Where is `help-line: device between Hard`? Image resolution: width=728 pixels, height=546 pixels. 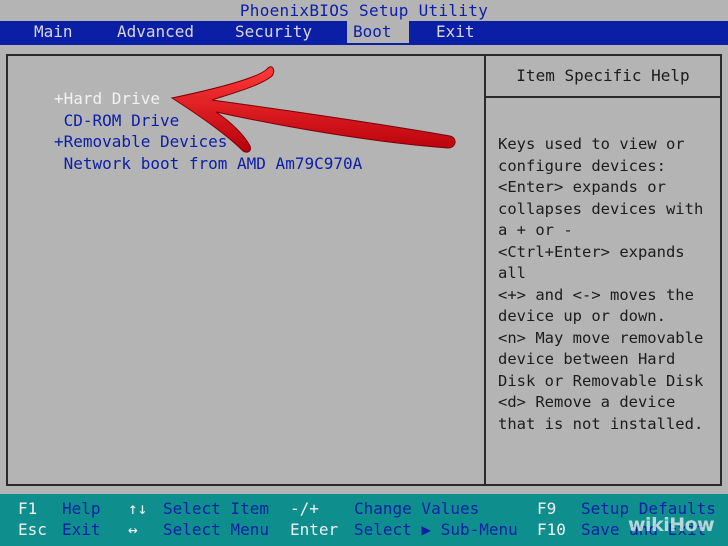
help-line: device between Hard is located at coordinates (587, 359).